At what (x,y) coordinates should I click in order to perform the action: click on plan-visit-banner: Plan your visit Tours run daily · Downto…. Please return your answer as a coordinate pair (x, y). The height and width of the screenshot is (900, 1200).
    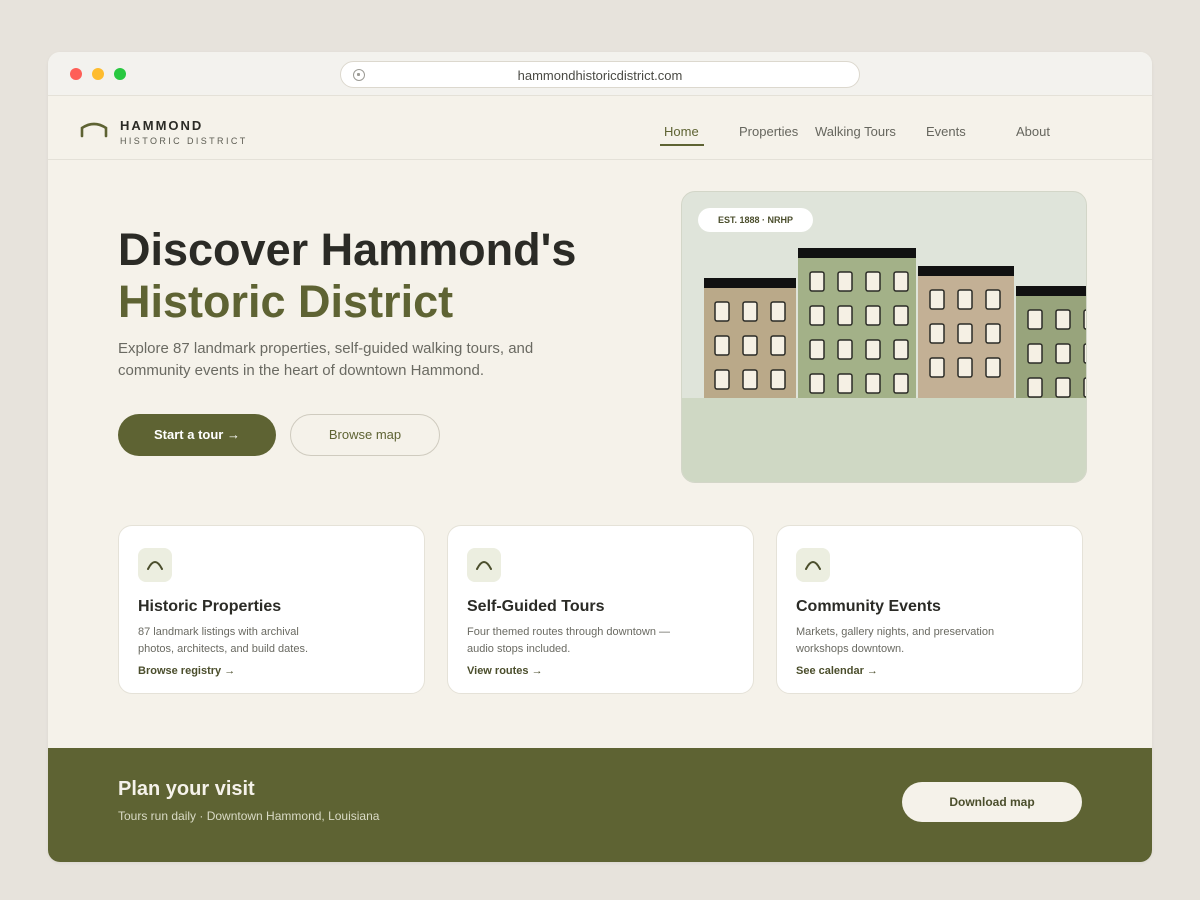
    Looking at the image, I should click on (600, 805).